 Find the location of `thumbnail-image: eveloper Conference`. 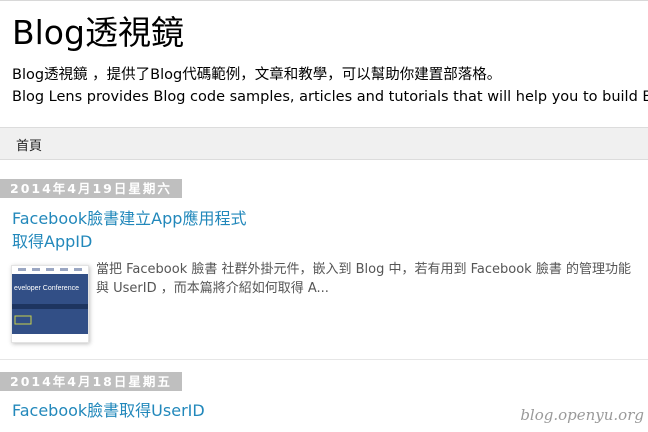

thumbnail-image: eveloper Conference is located at coordinates (50, 304).